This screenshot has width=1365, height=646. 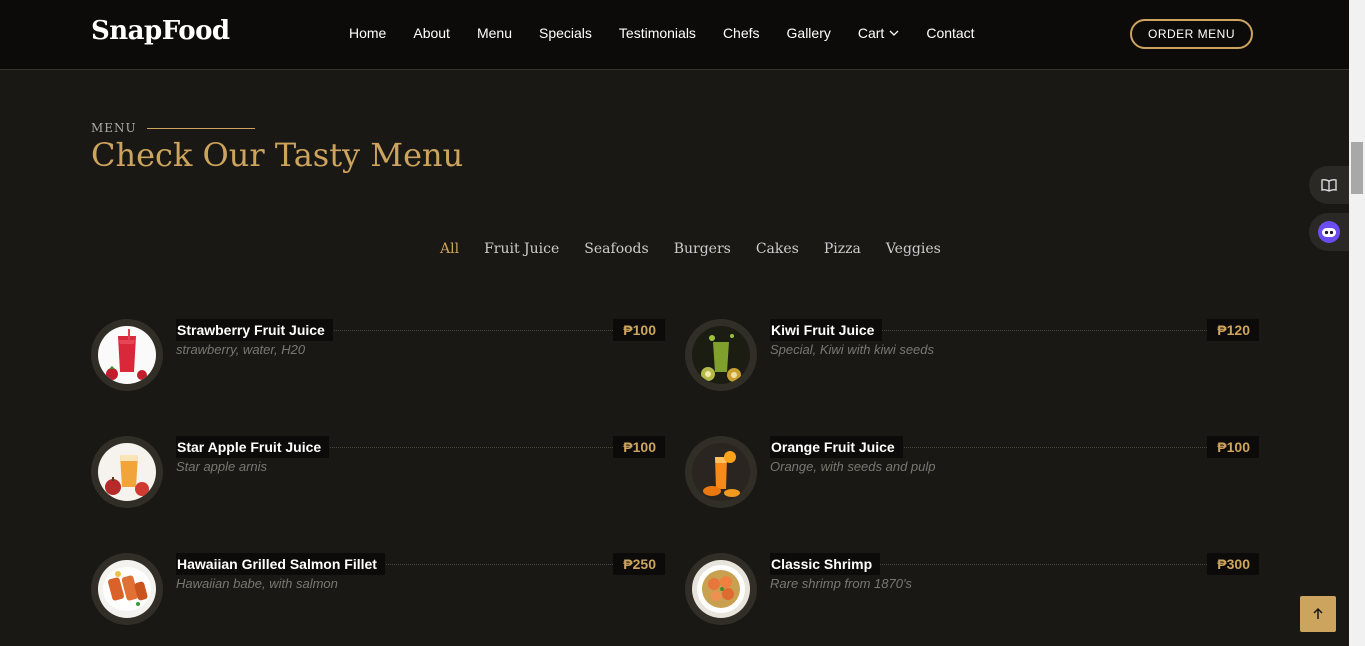 What do you see at coordinates (852, 349) in the screenshot?
I see `menu-item-desc: Special, Kiwi with kiwi seeds` at bounding box center [852, 349].